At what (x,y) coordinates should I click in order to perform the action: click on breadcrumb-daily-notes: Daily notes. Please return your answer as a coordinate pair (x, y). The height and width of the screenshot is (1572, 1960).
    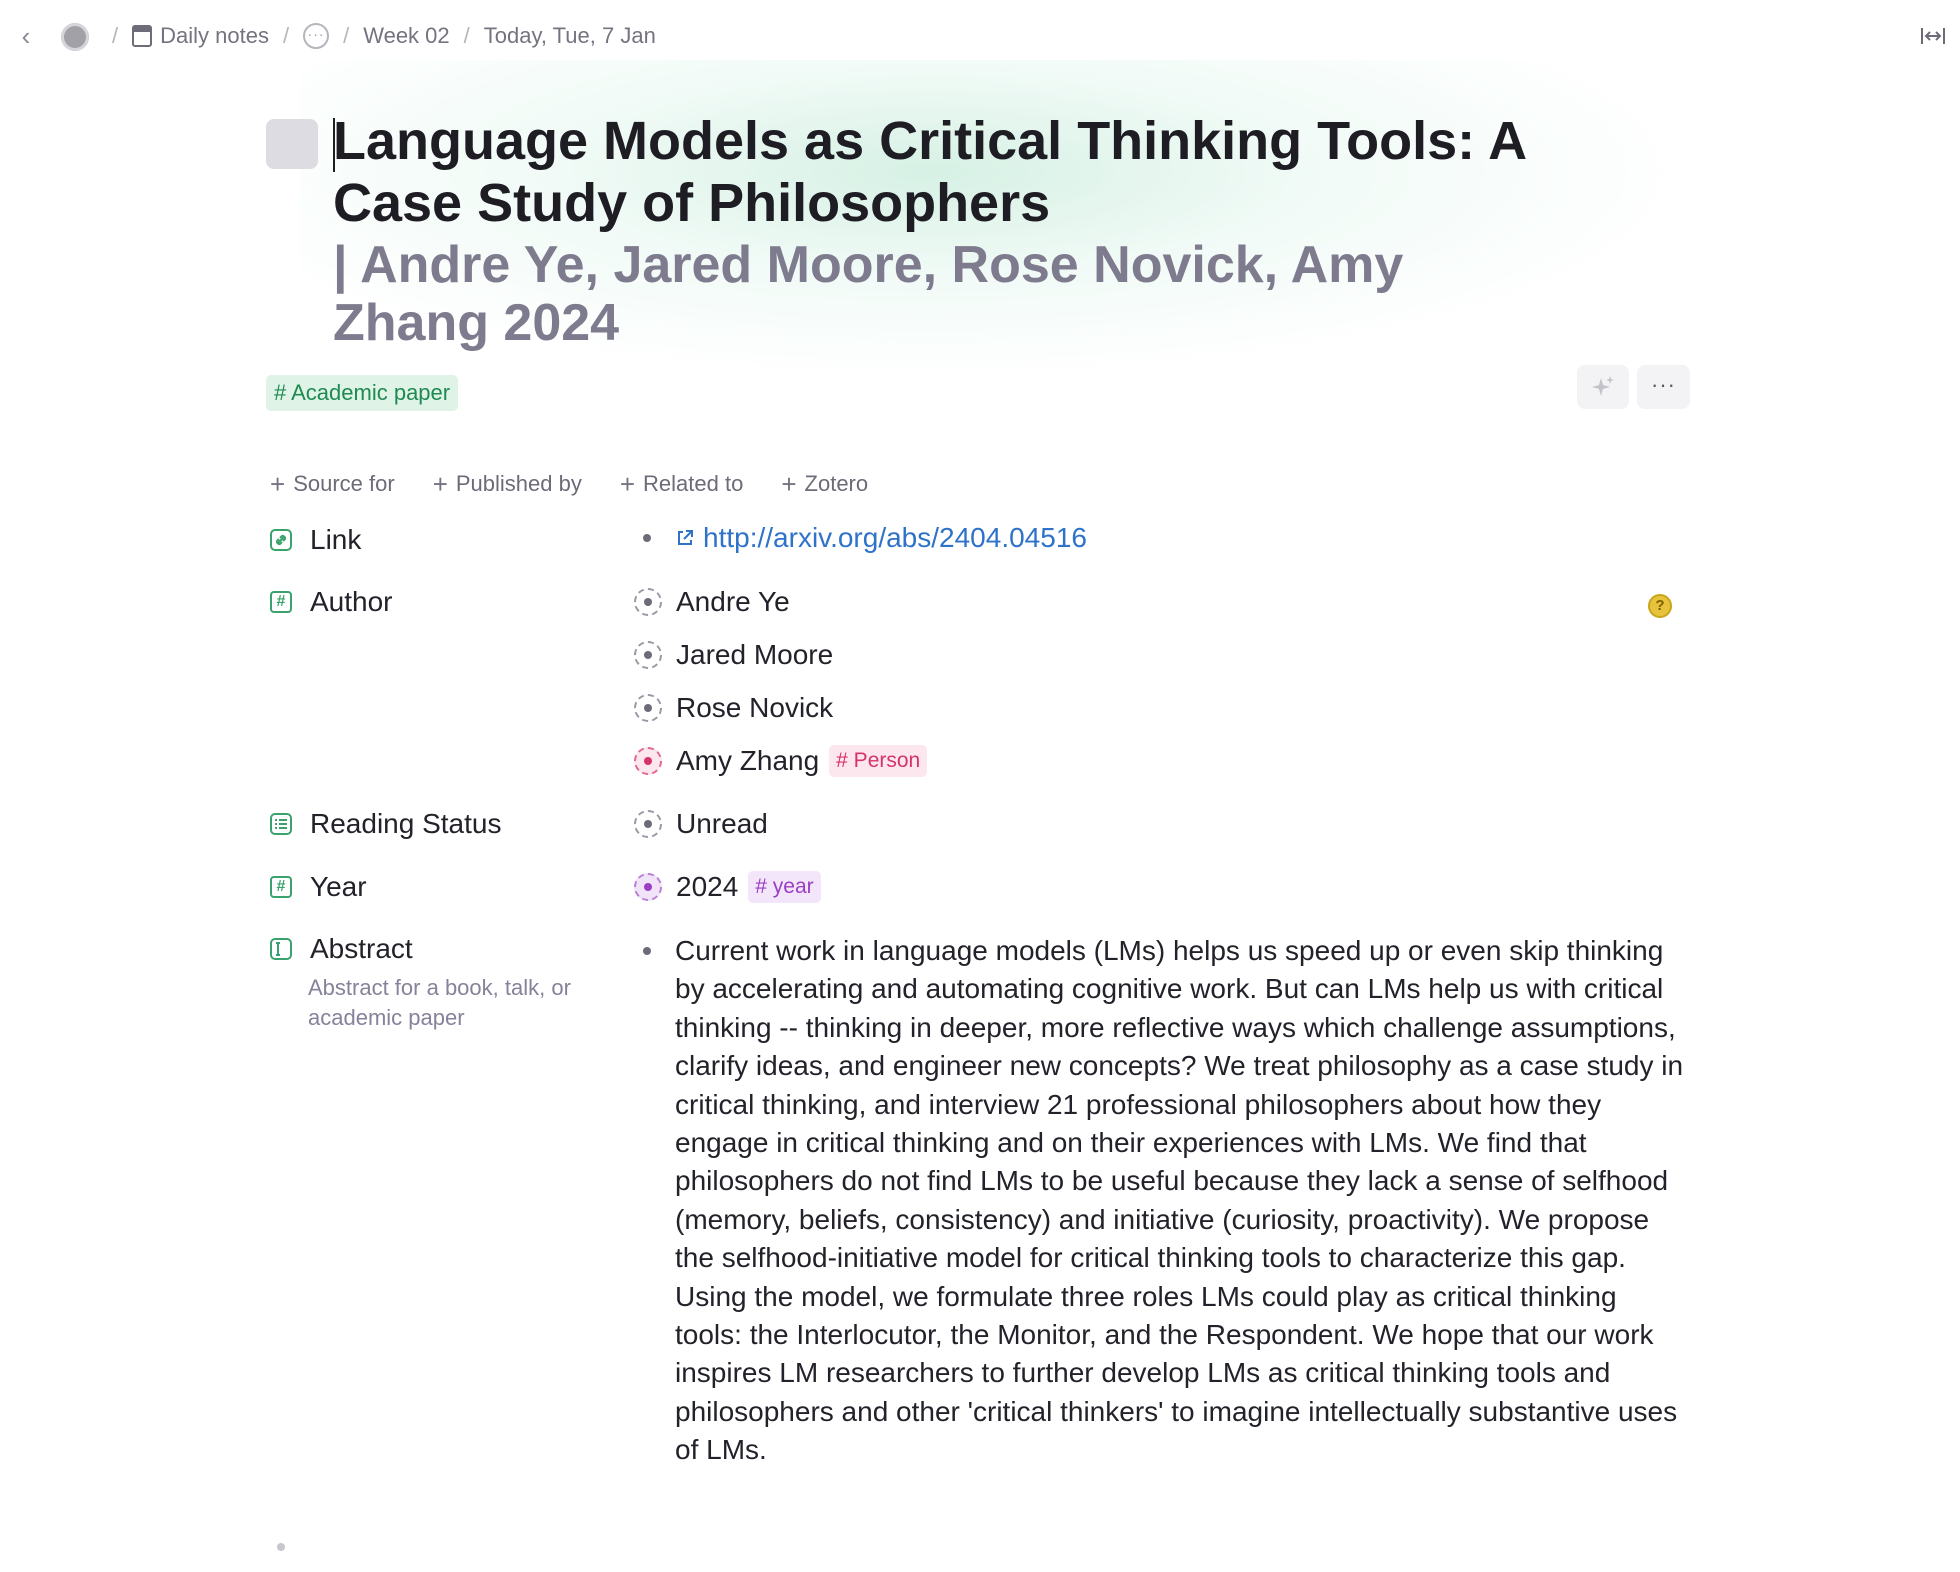
    Looking at the image, I should click on (200, 36).